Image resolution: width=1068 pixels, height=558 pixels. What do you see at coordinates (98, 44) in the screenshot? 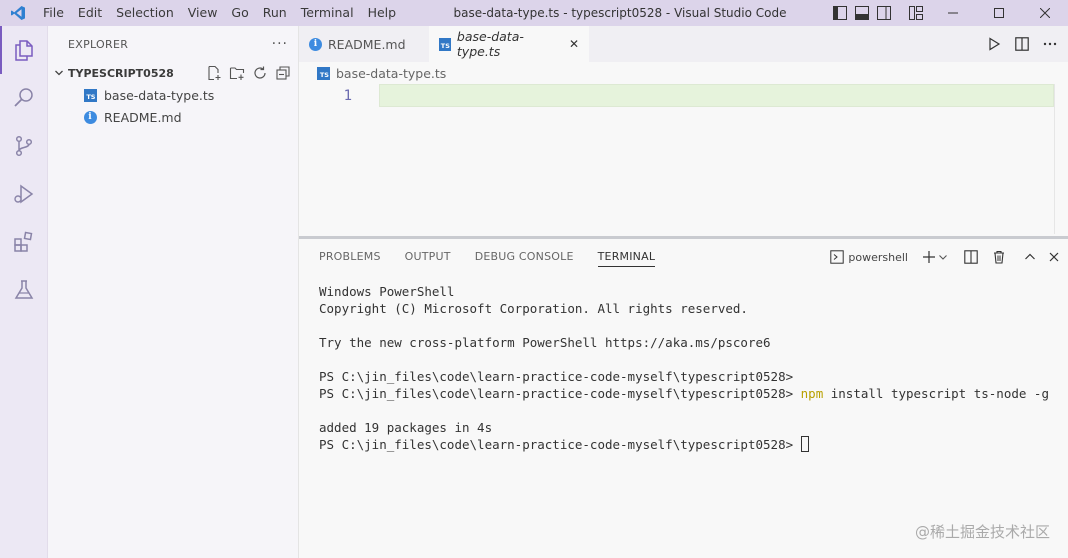
I see `explorer-title: EXPLORER` at bounding box center [98, 44].